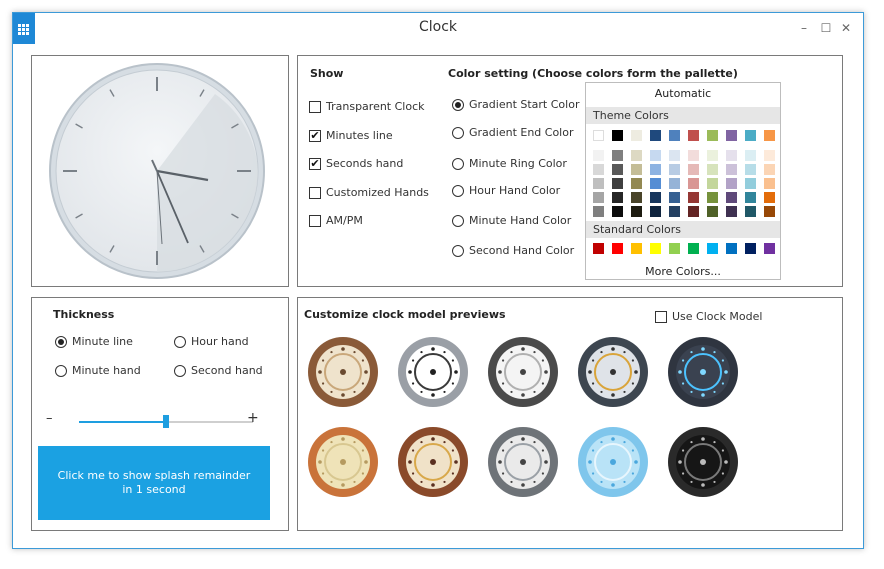  I want to click on thickness-option-minute-line: Minute line, so click(94, 341).